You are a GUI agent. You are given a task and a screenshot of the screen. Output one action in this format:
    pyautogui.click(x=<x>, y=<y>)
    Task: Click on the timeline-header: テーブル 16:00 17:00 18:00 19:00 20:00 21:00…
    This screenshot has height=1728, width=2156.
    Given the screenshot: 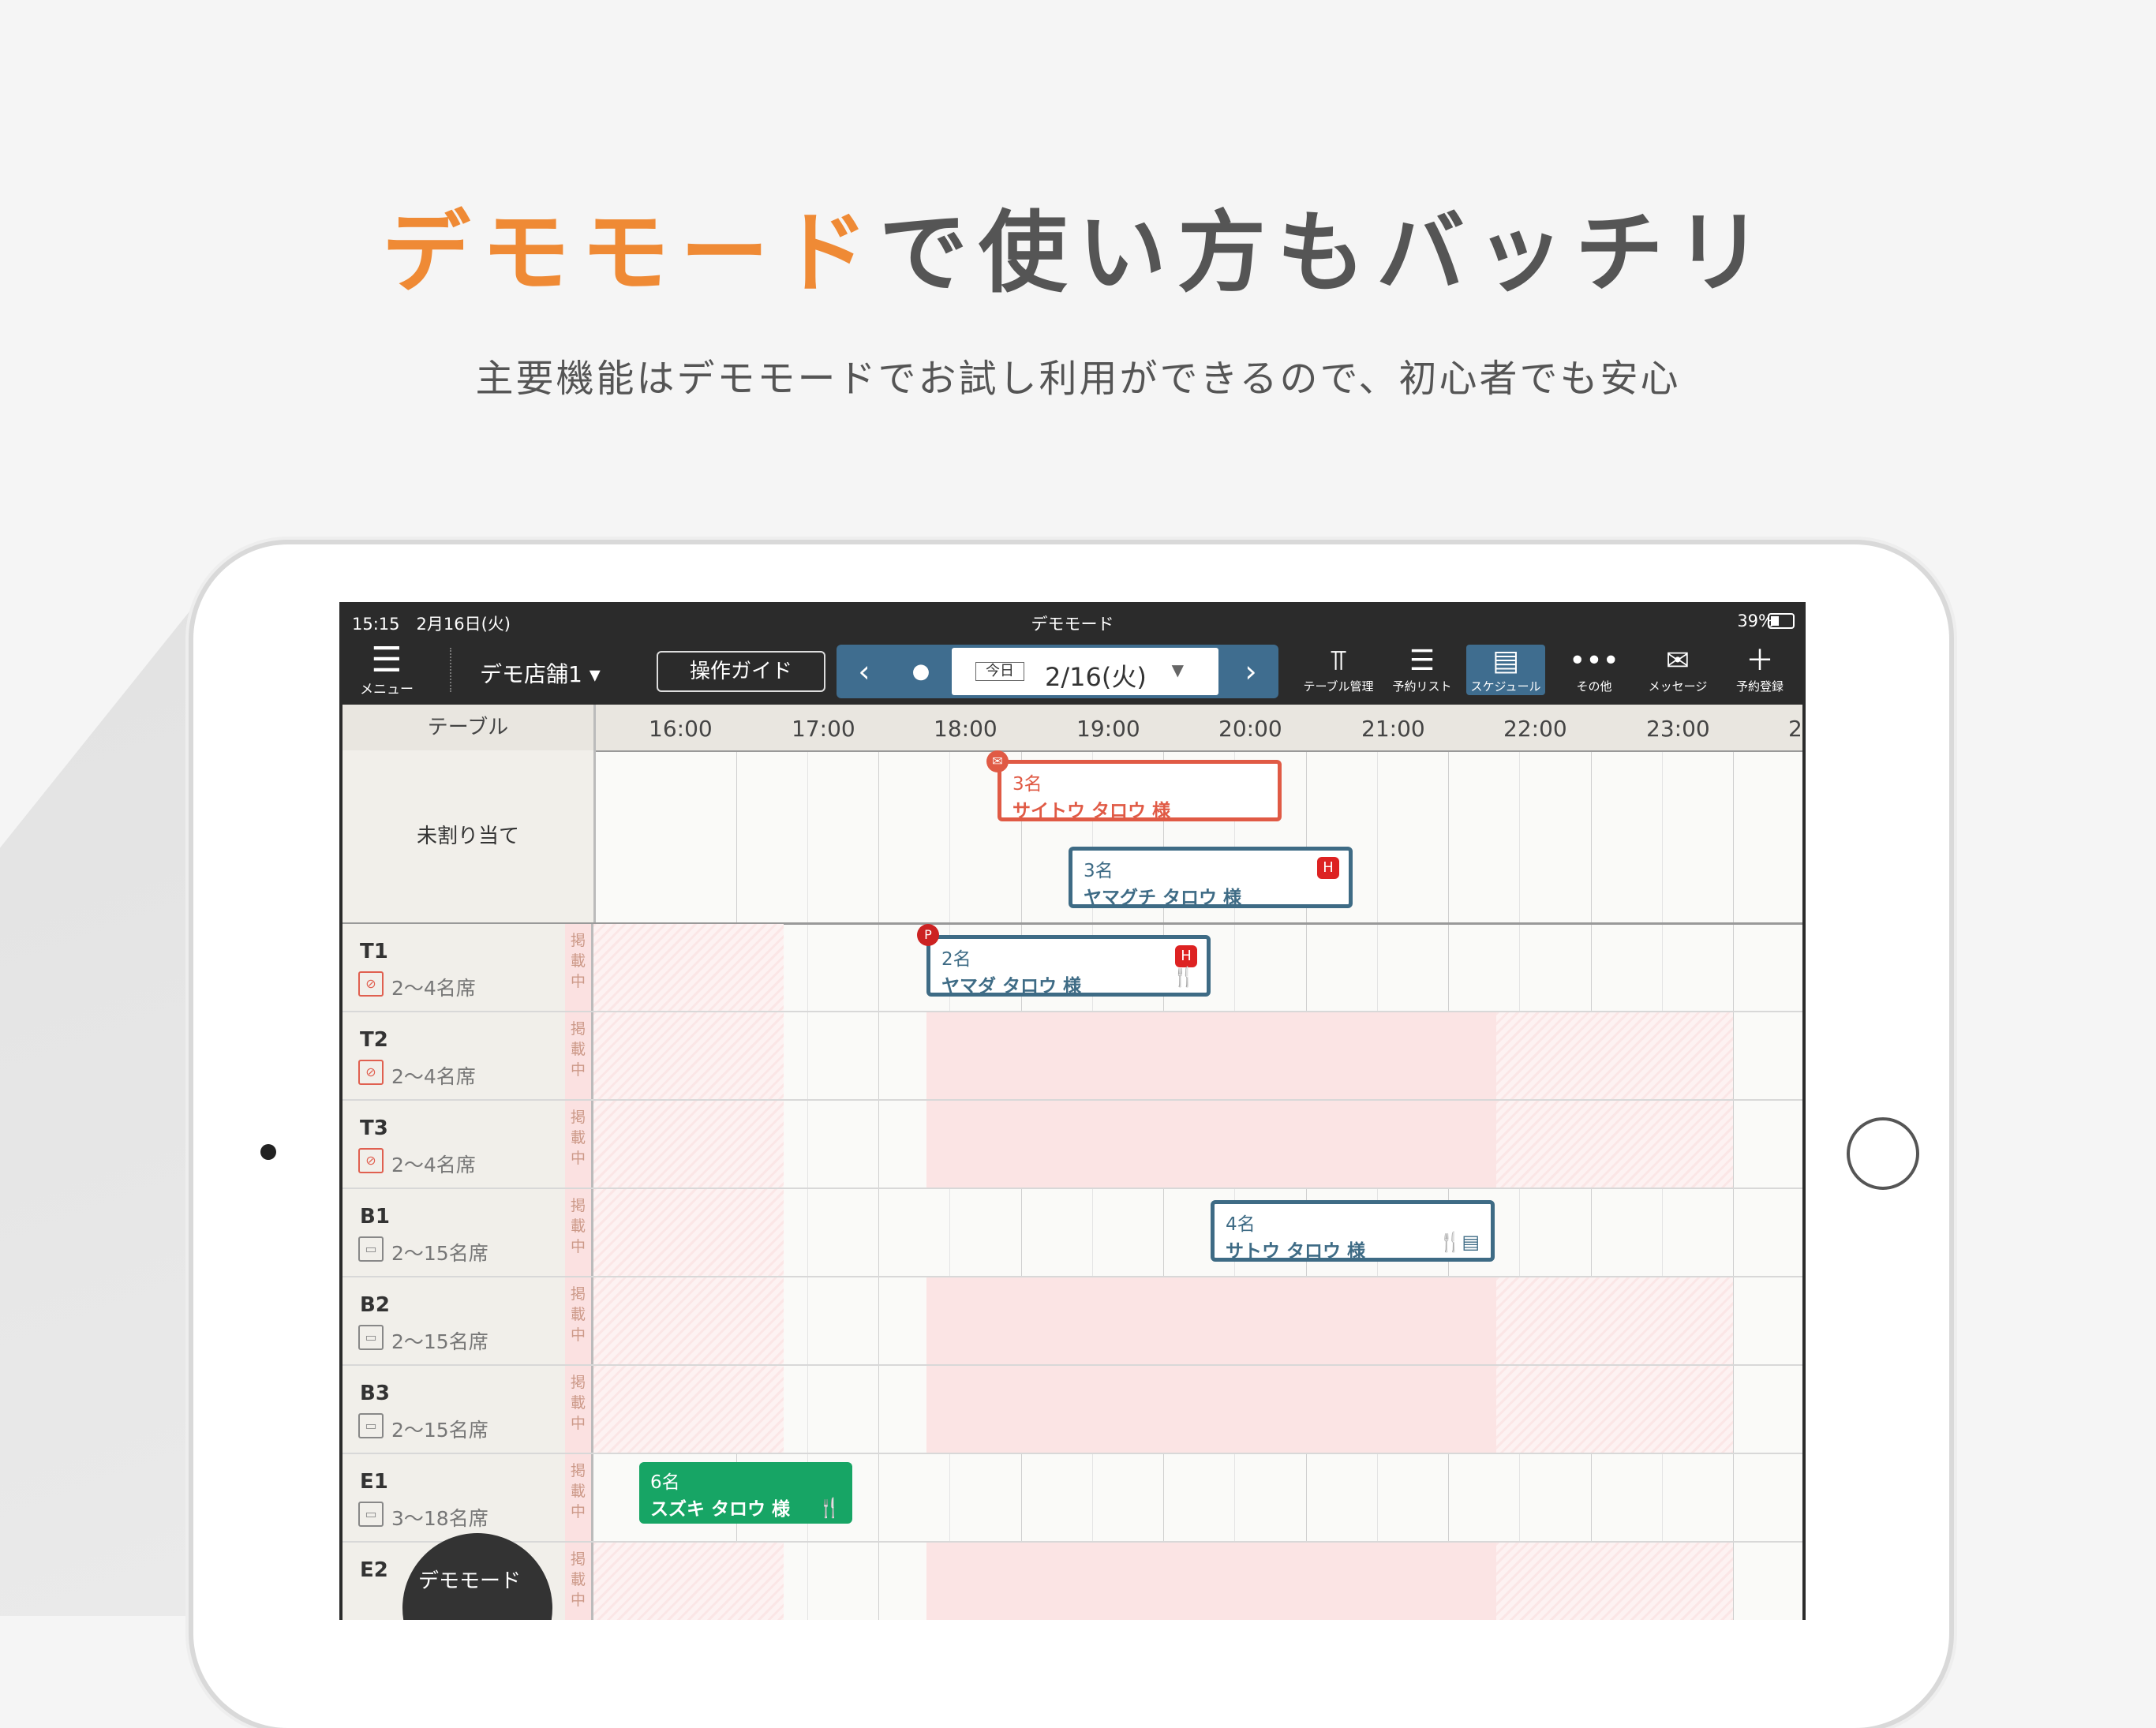 What is the action you would take?
    pyautogui.click(x=1072, y=728)
    